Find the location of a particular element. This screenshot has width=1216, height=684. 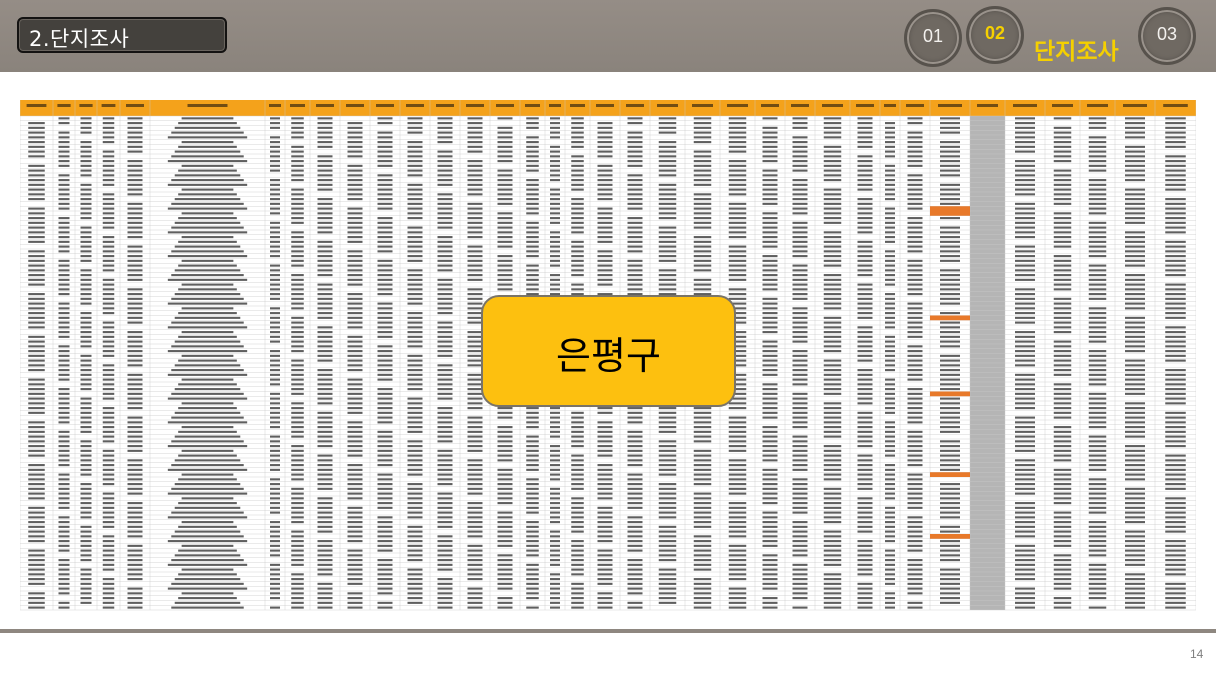

step-01-circle: 01 is located at coordinates (933, 38).